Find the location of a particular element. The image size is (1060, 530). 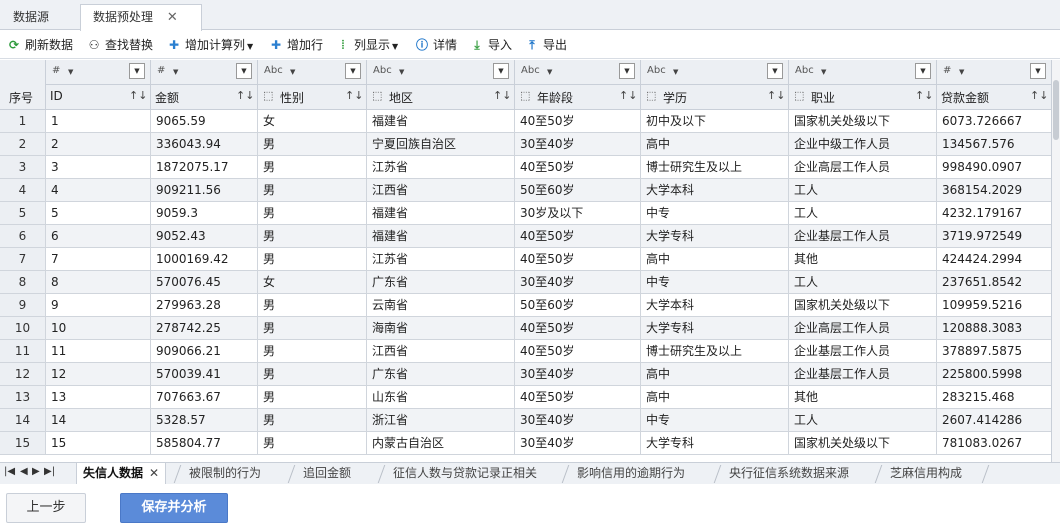

table-cell: 4232.179167 is located at coordinates (994, 213).